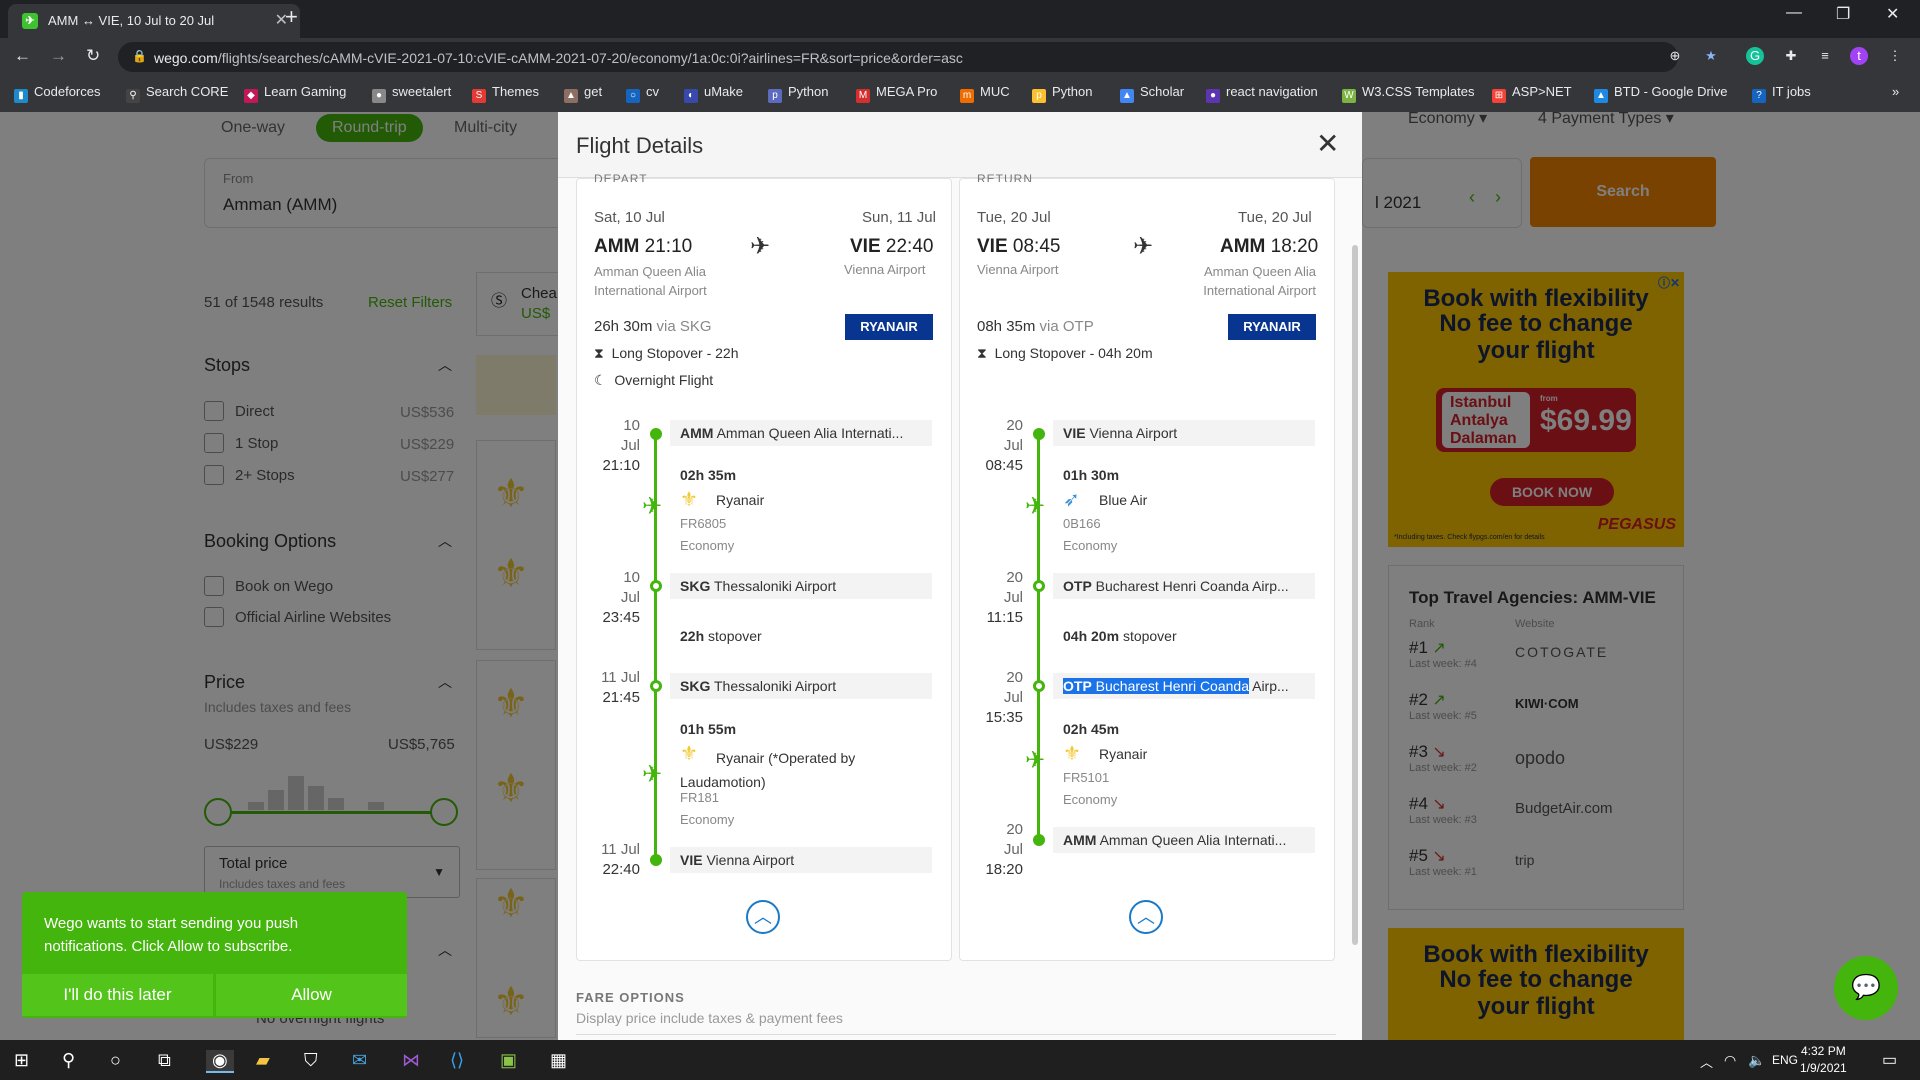 This screenshot has width=1920, height=1080. I want to click on seg-airline: Blue Air, so click(1123, 500).